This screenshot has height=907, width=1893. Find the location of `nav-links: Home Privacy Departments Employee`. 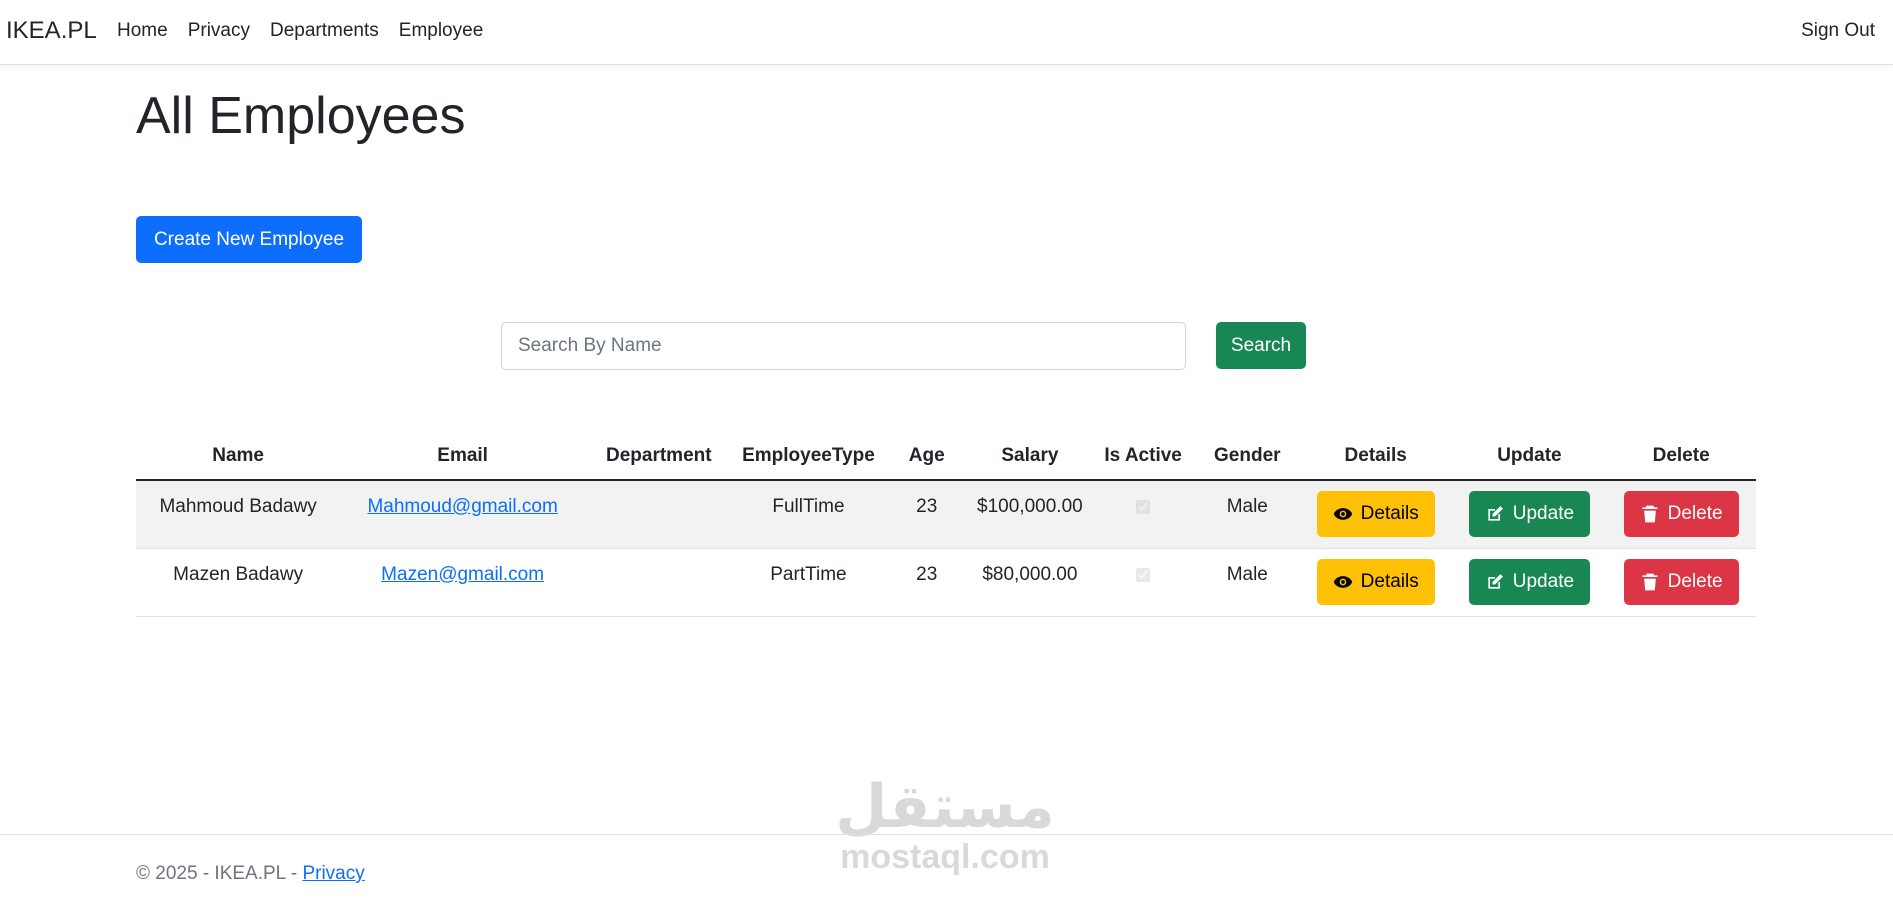

nav-links: Home Privacy Departments Employee is located at coordinates (310, 31).